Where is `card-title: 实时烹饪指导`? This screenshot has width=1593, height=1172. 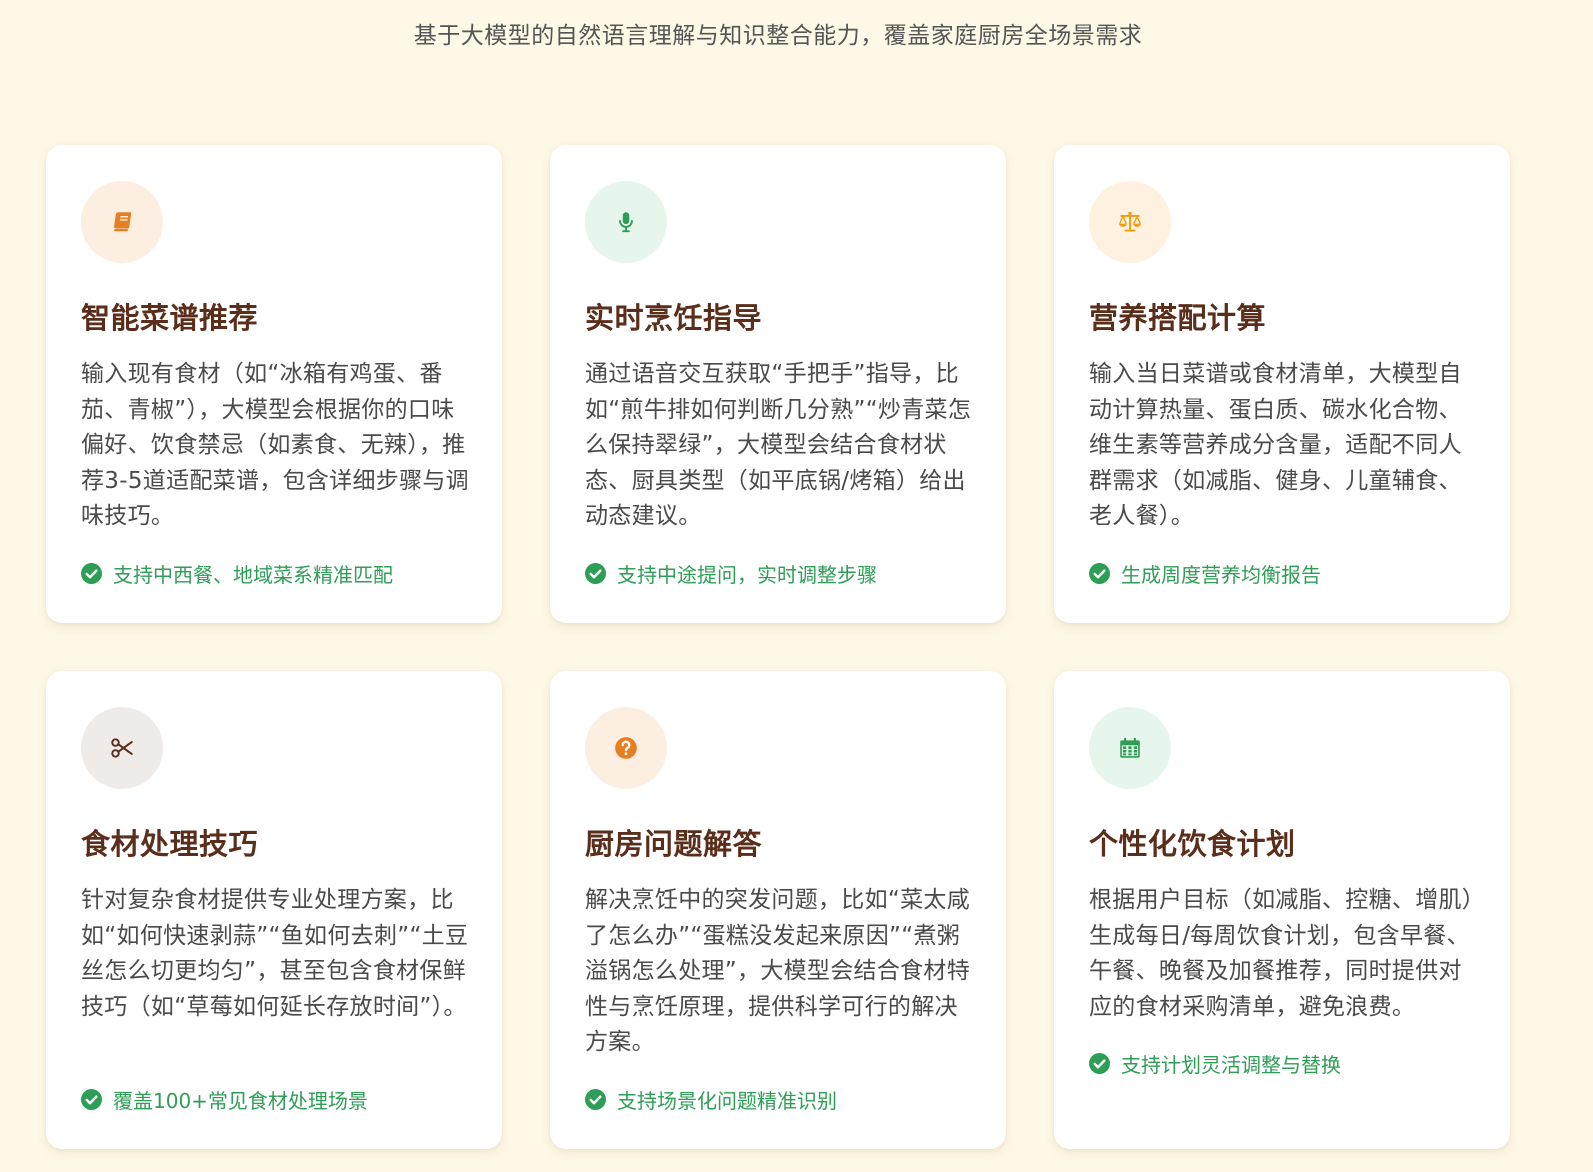
card-title: 实时烹饪指导 is located at coordinates (674, 318).